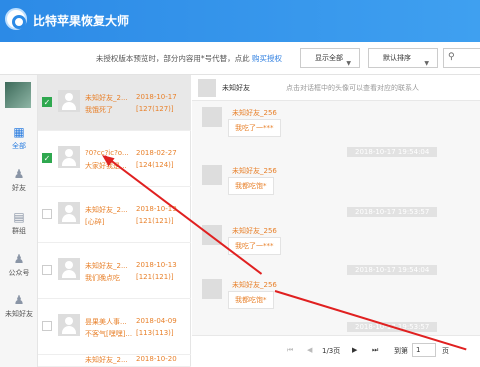 This screenshot has height=367, width=480. What do you see at coordinates (309, 350) in the screenshot?
I see `prev-page-icon: ◀` at bounding box center [309, 350].